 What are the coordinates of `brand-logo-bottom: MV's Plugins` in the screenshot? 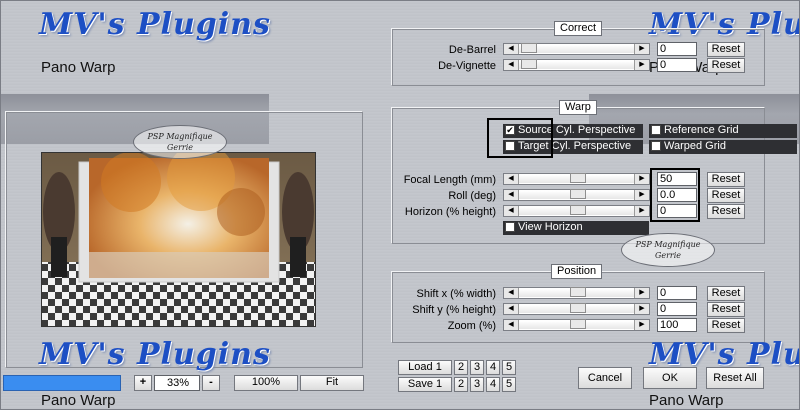 It's located at (155, 354).